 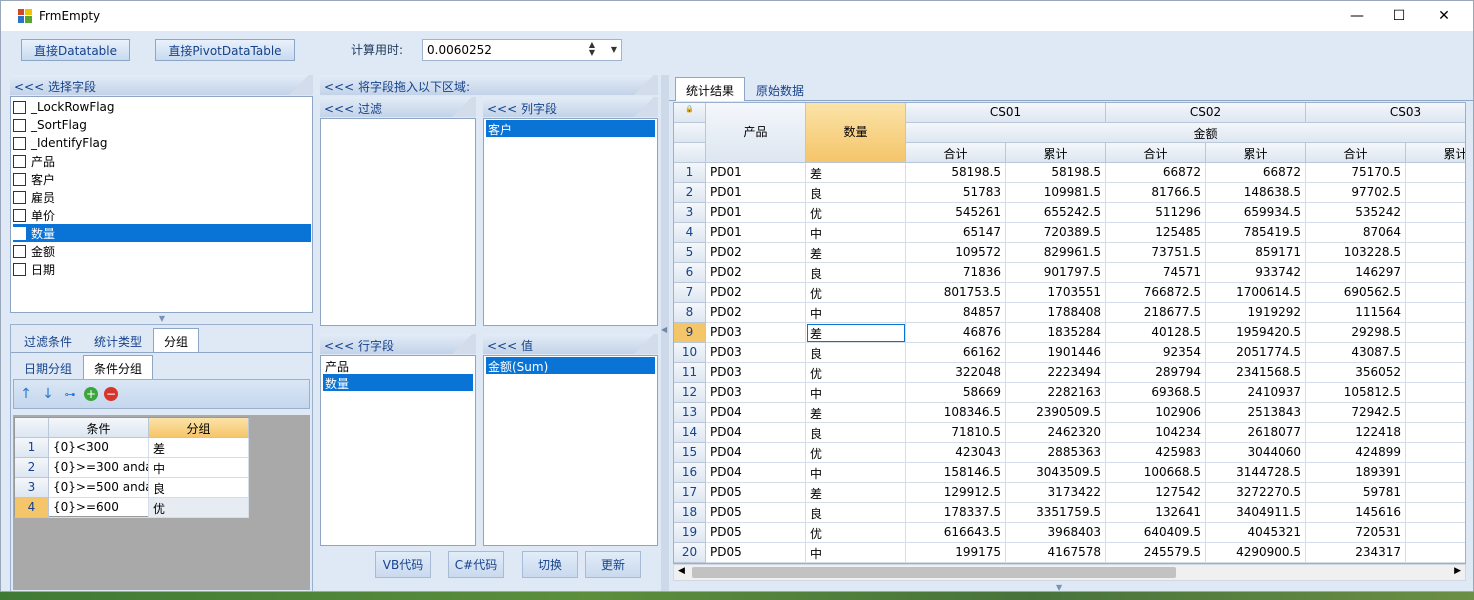 What do you see at coordinates (956, 193) in the screenshot?
I see `data-cell: 51783` at bounding box center [956, 193].